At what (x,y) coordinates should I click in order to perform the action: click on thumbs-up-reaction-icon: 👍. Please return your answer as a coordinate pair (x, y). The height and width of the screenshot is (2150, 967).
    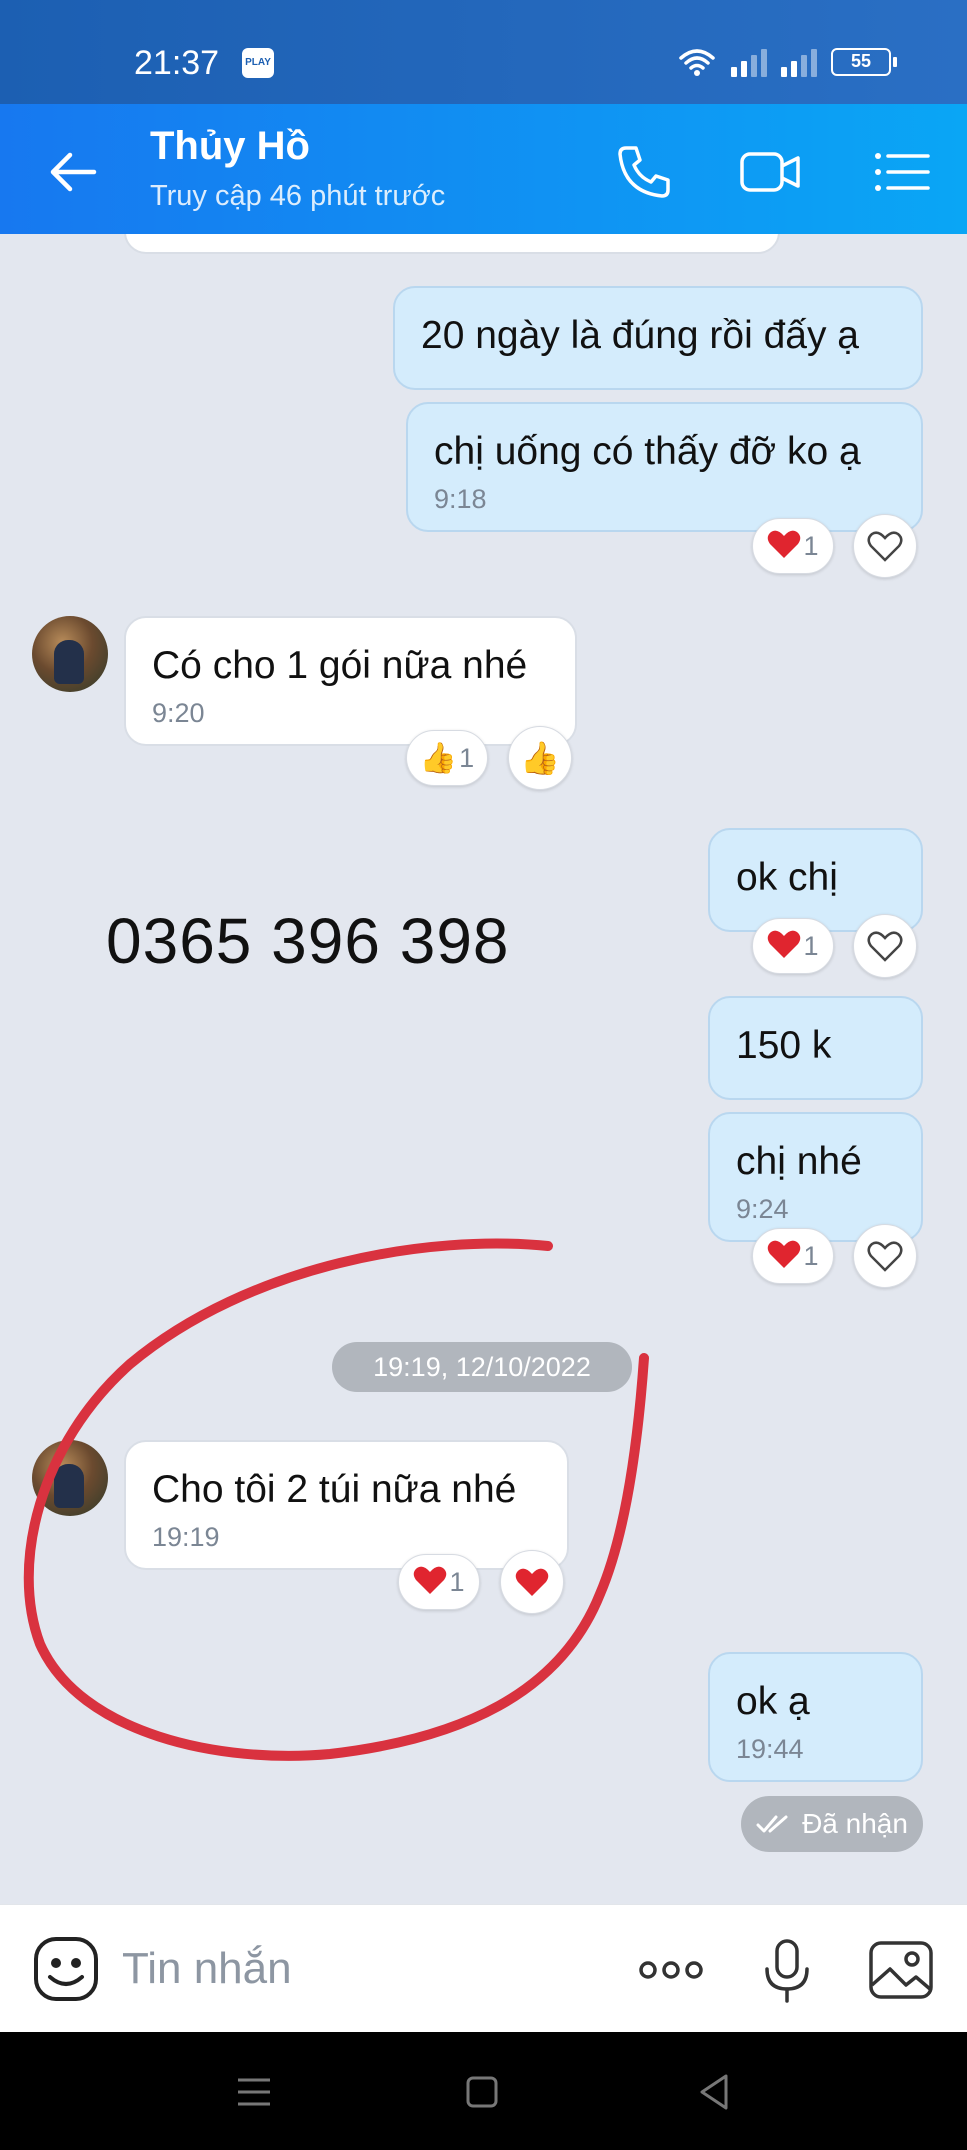
    Looking at the image, I should click on (438, 758).